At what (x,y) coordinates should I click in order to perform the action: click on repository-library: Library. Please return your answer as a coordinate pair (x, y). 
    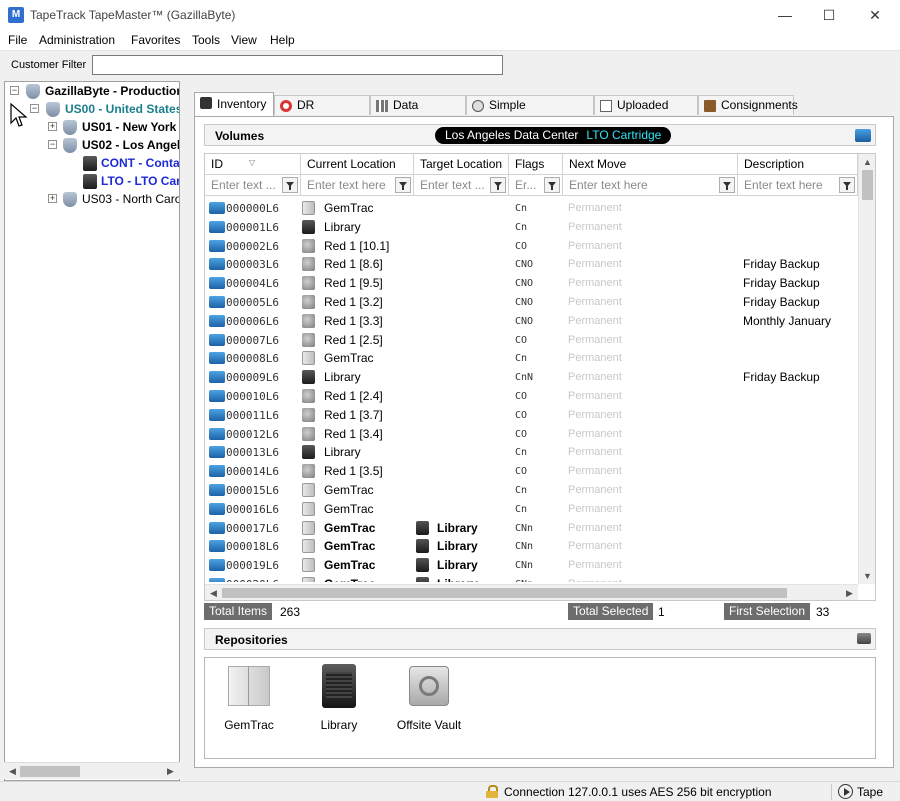
    Looking at the image, I should click on (339, 698).